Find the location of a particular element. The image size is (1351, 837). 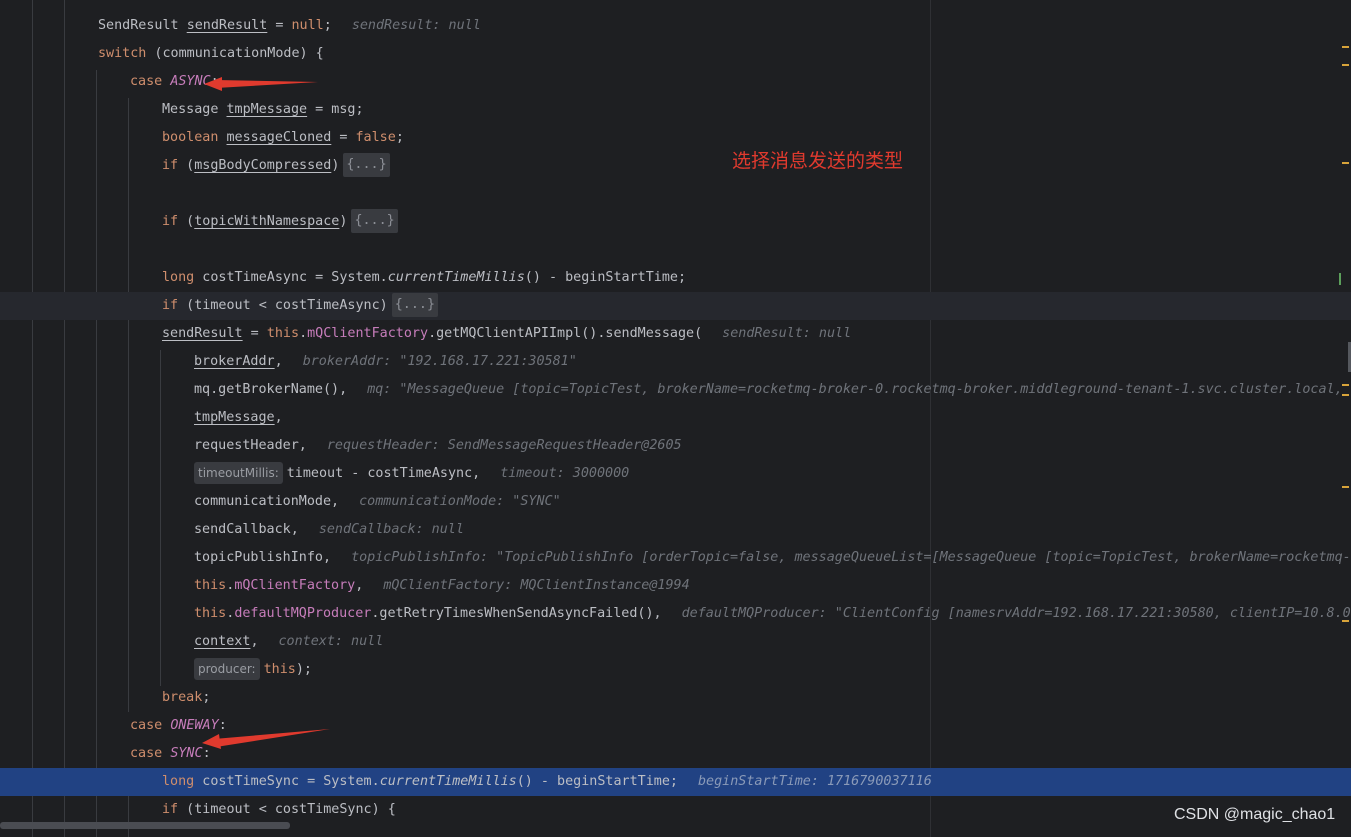

watermark: CSDN @magic_chao1 is located at coordinates (1255, 814).